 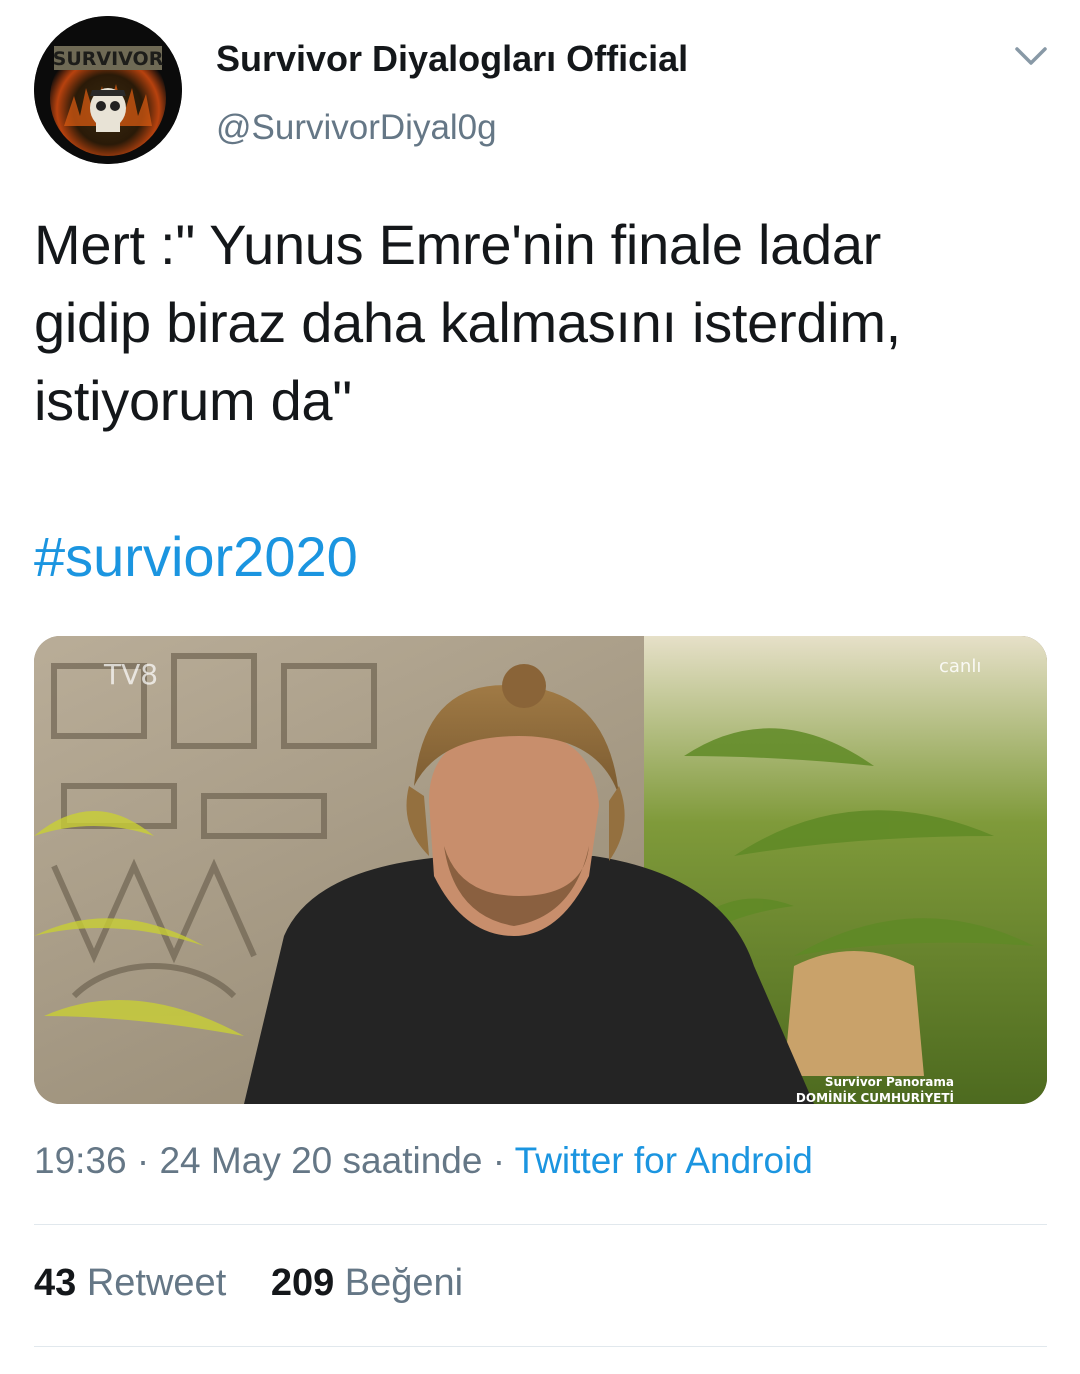 I want to click on retweet-count-link: 43 Retweet, so click(x=130, y=1283).